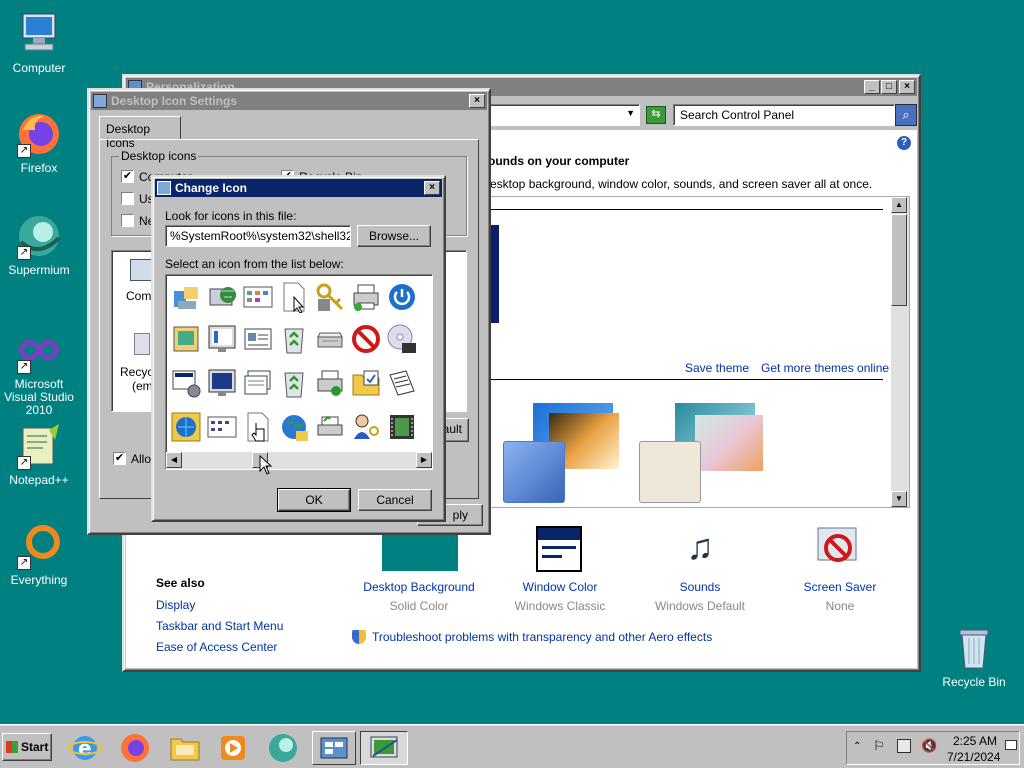 The image size is (1024, 768). What do you see at coordinates (1011, 745) in the screenshot?
I see `show-desktop-icon` at bounding box center [1011, 745].